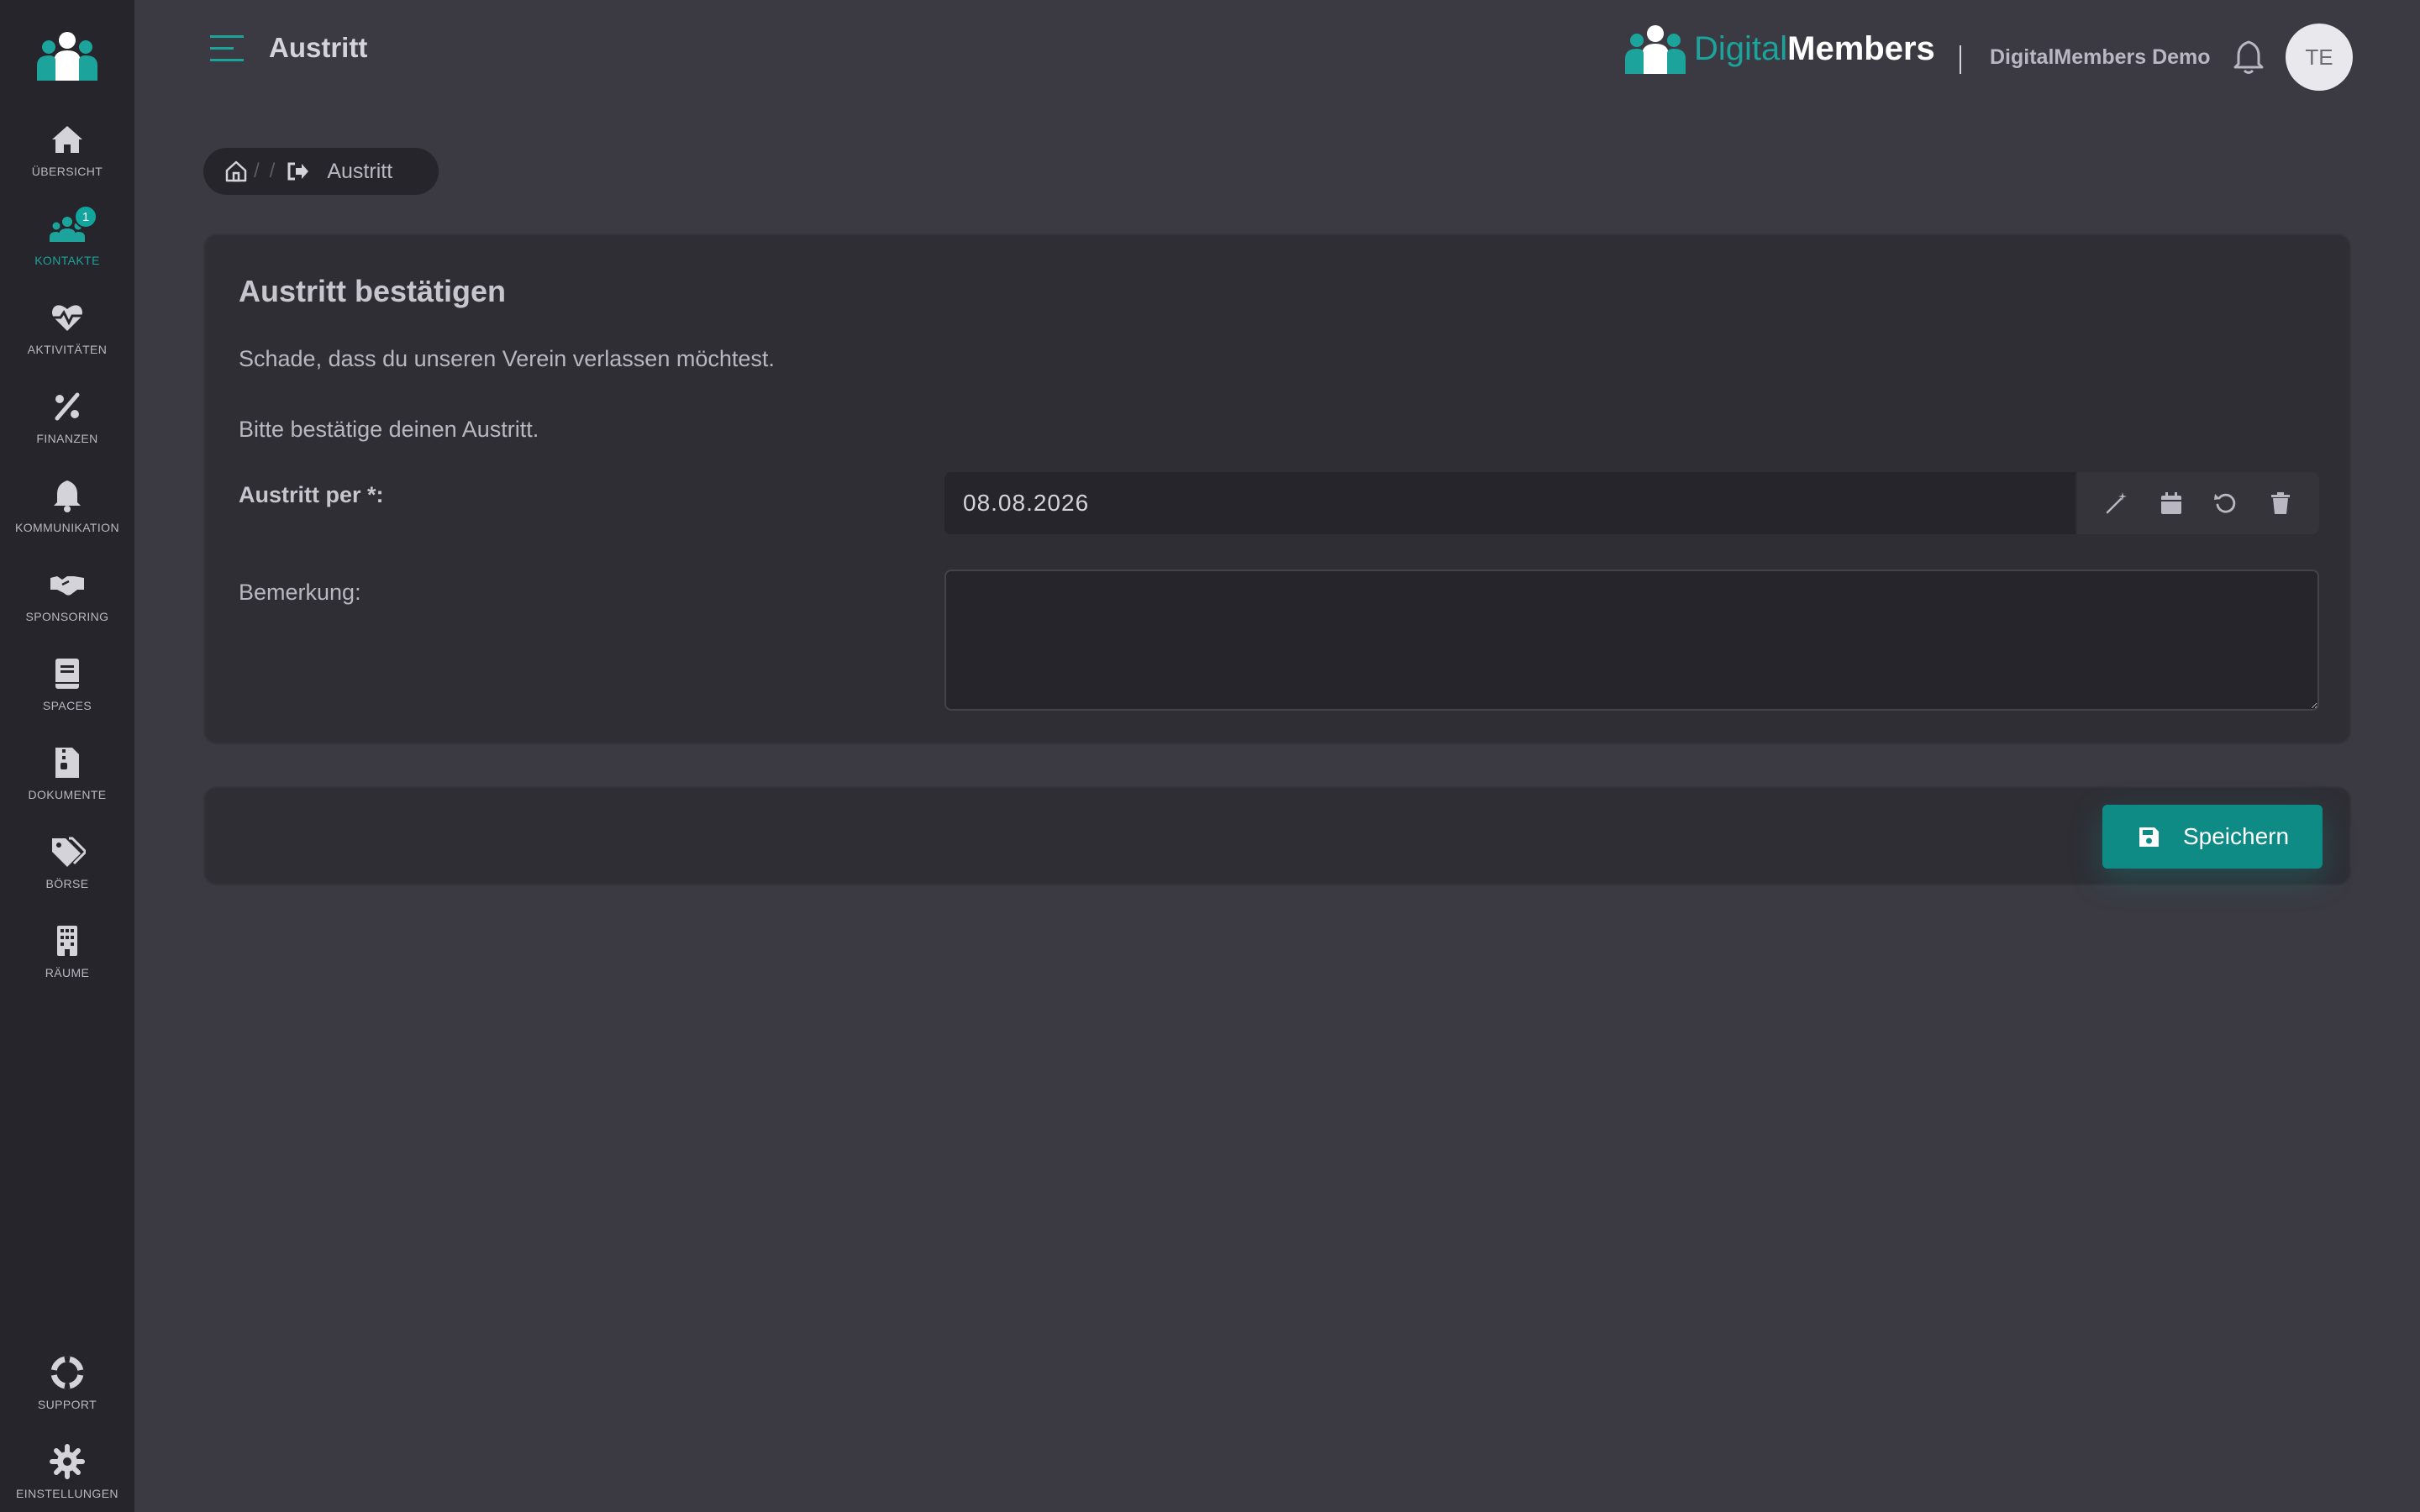 The width and height of the screenshot is (2420, 1512). Describe the element at coordinates (67, 586) in the screenshot. I see `handshake-icon` at that location.